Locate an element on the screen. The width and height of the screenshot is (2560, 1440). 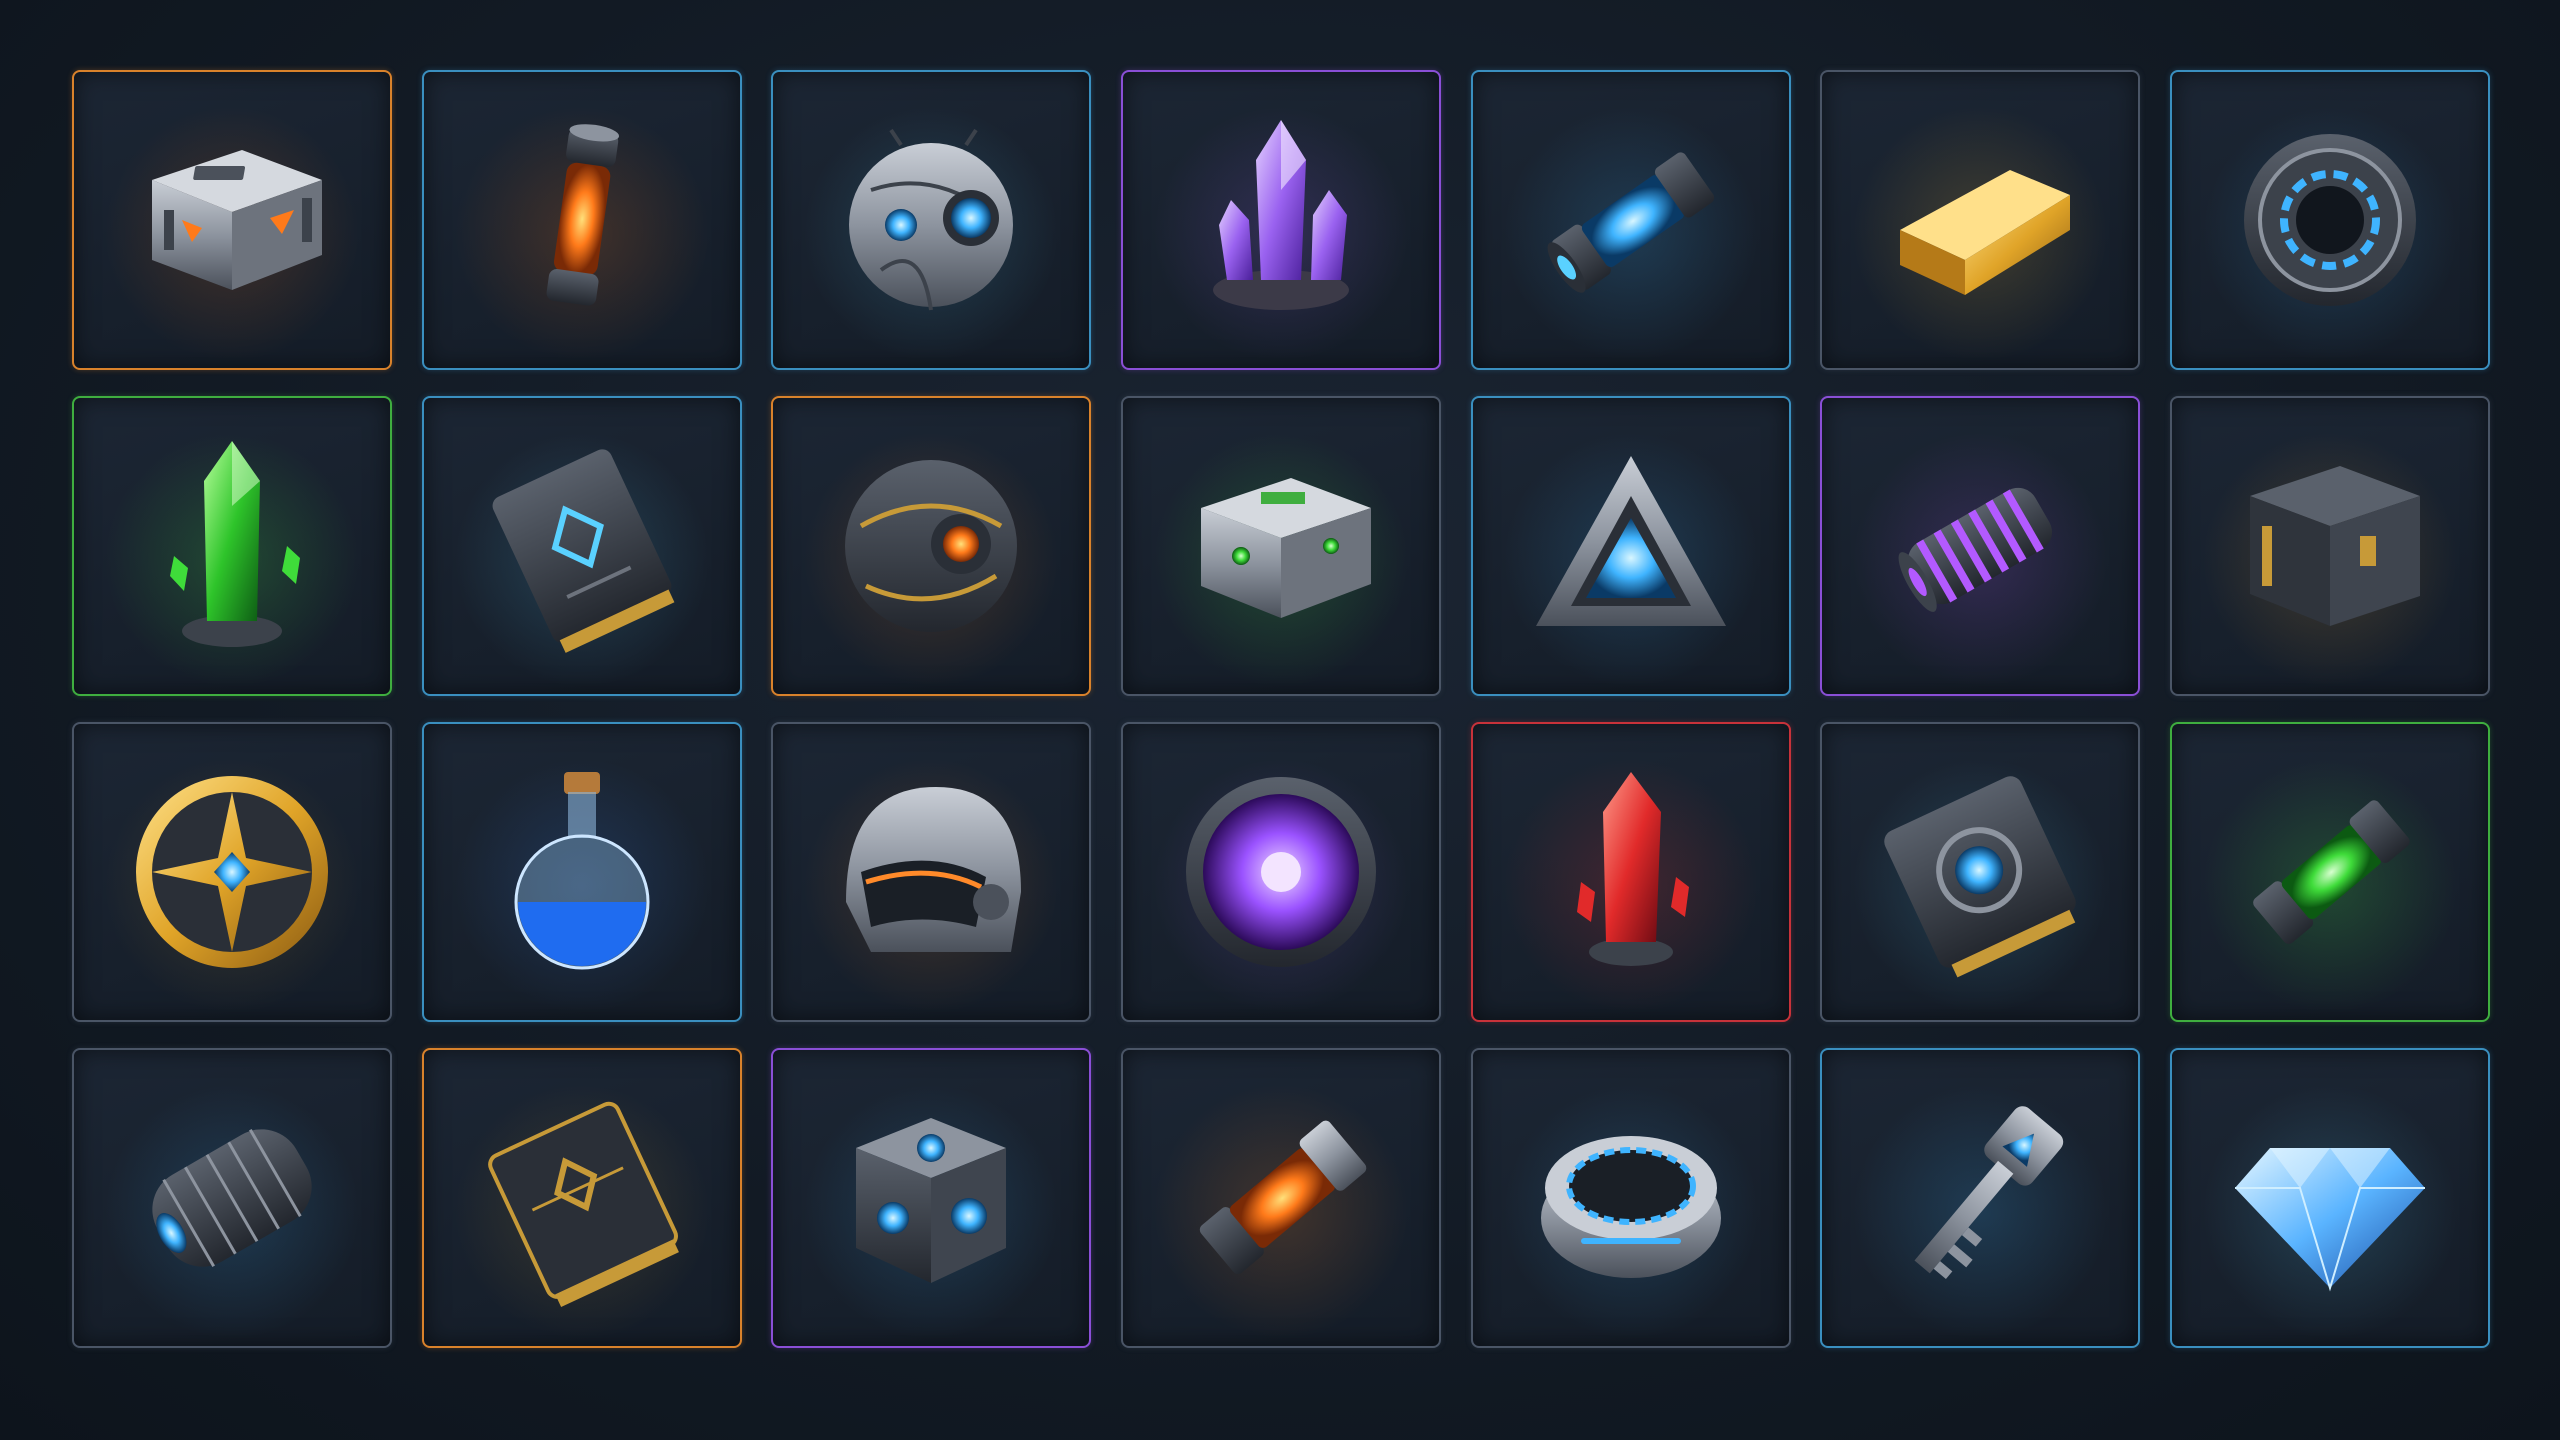
green-energy-cell-icon is located at coordinates (2331, 872).